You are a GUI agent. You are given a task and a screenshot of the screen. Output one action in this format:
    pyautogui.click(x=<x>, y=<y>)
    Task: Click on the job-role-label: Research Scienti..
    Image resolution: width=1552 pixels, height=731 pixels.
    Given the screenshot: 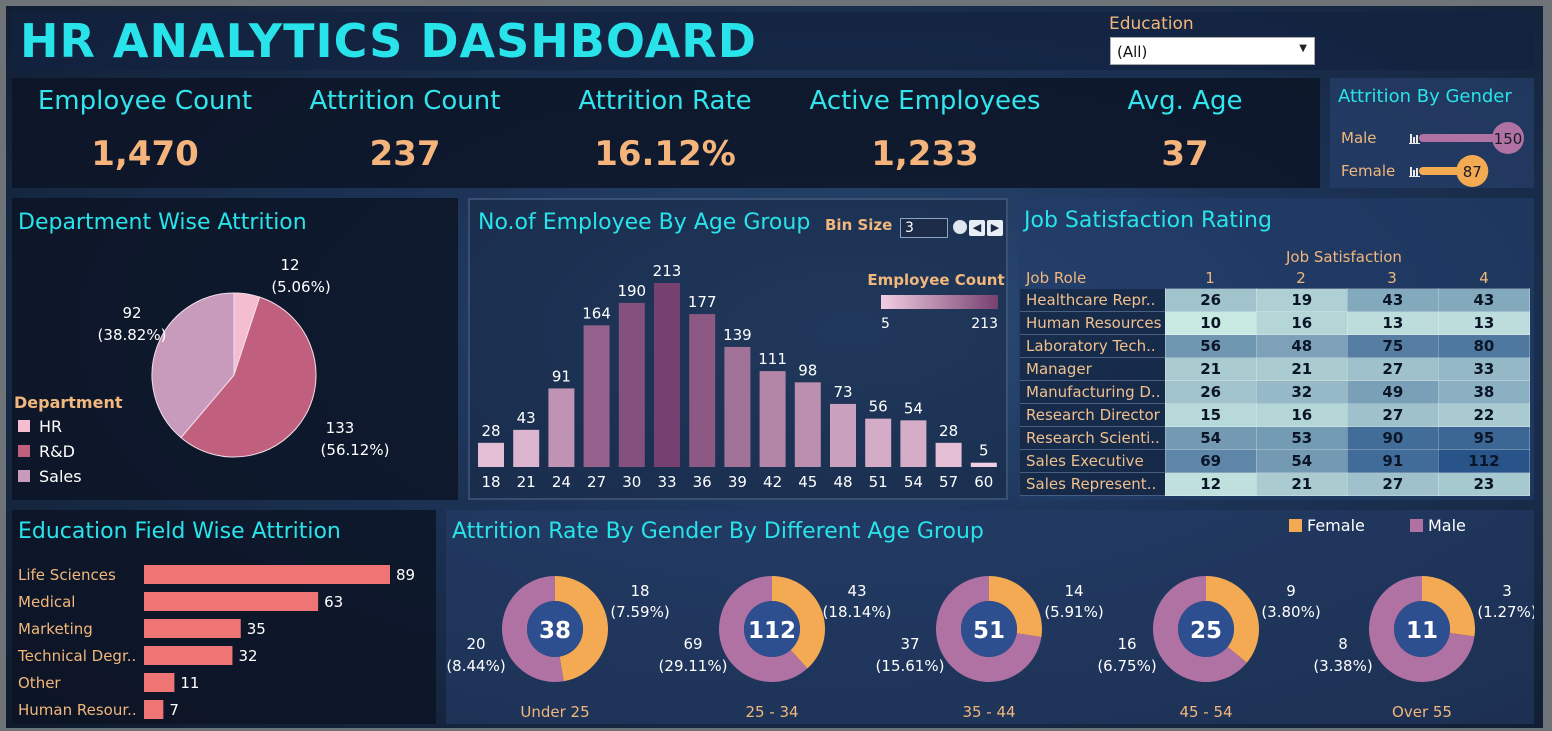 What is the action you would take?
    pyautogui.click(x=1093, y=438)
    